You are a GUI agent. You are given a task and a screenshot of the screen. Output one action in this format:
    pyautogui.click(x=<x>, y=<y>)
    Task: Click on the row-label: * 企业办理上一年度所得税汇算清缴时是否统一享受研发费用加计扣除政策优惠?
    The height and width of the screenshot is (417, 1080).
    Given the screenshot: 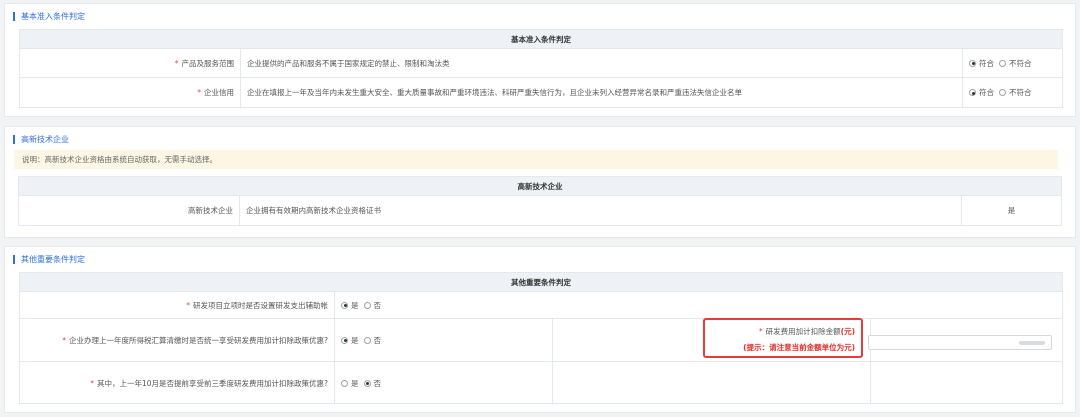 What is the action you would take?
    pyautogui.click(x=195, y=340)
    